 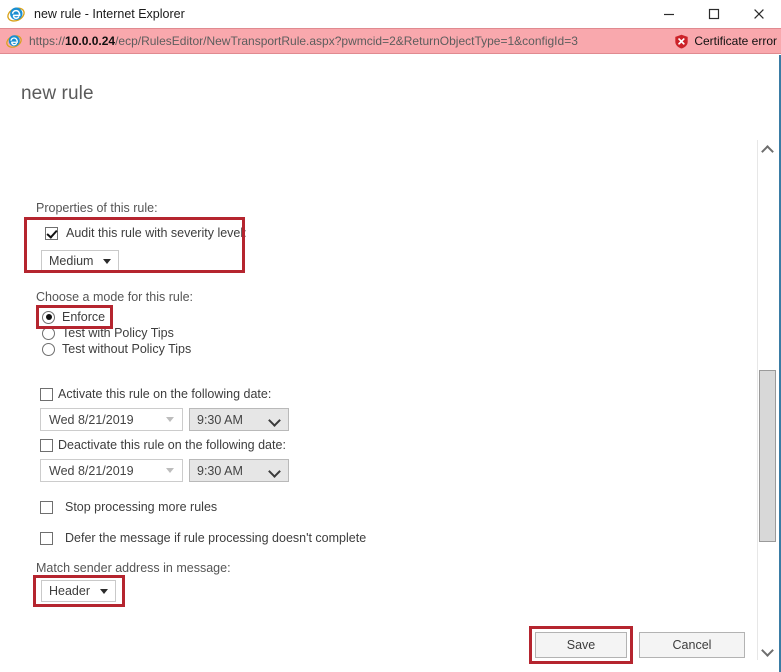 I want to click on severity-level-value: Medium, so click(x=71, y=261).